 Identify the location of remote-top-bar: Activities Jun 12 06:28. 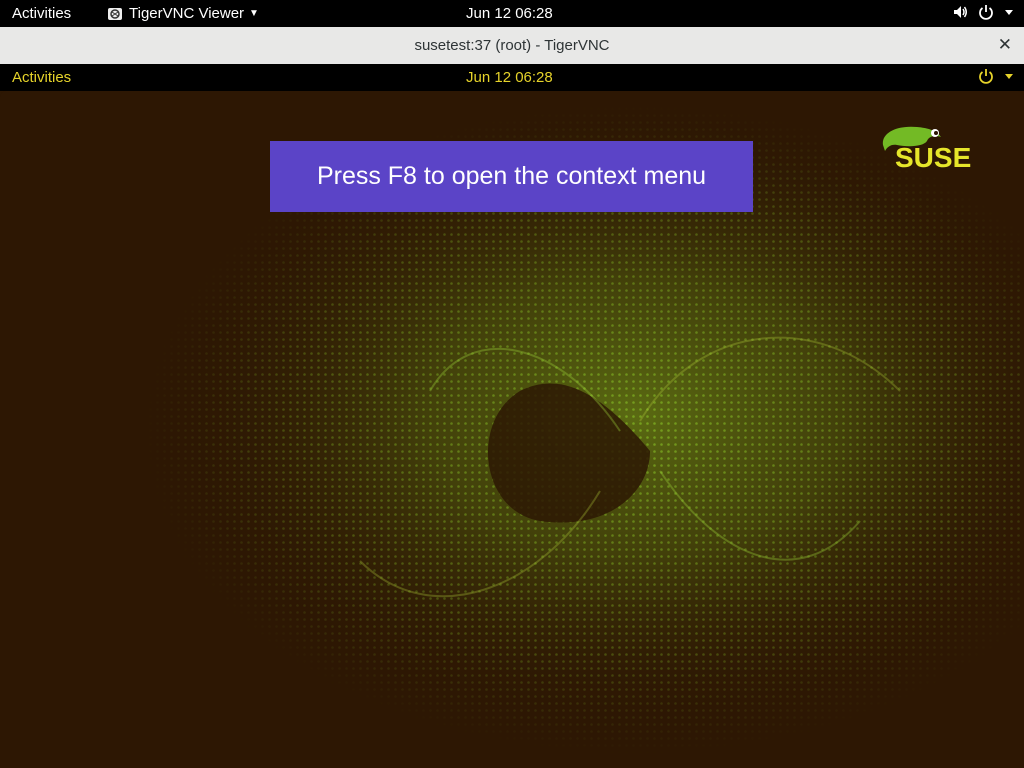
(512, 77).